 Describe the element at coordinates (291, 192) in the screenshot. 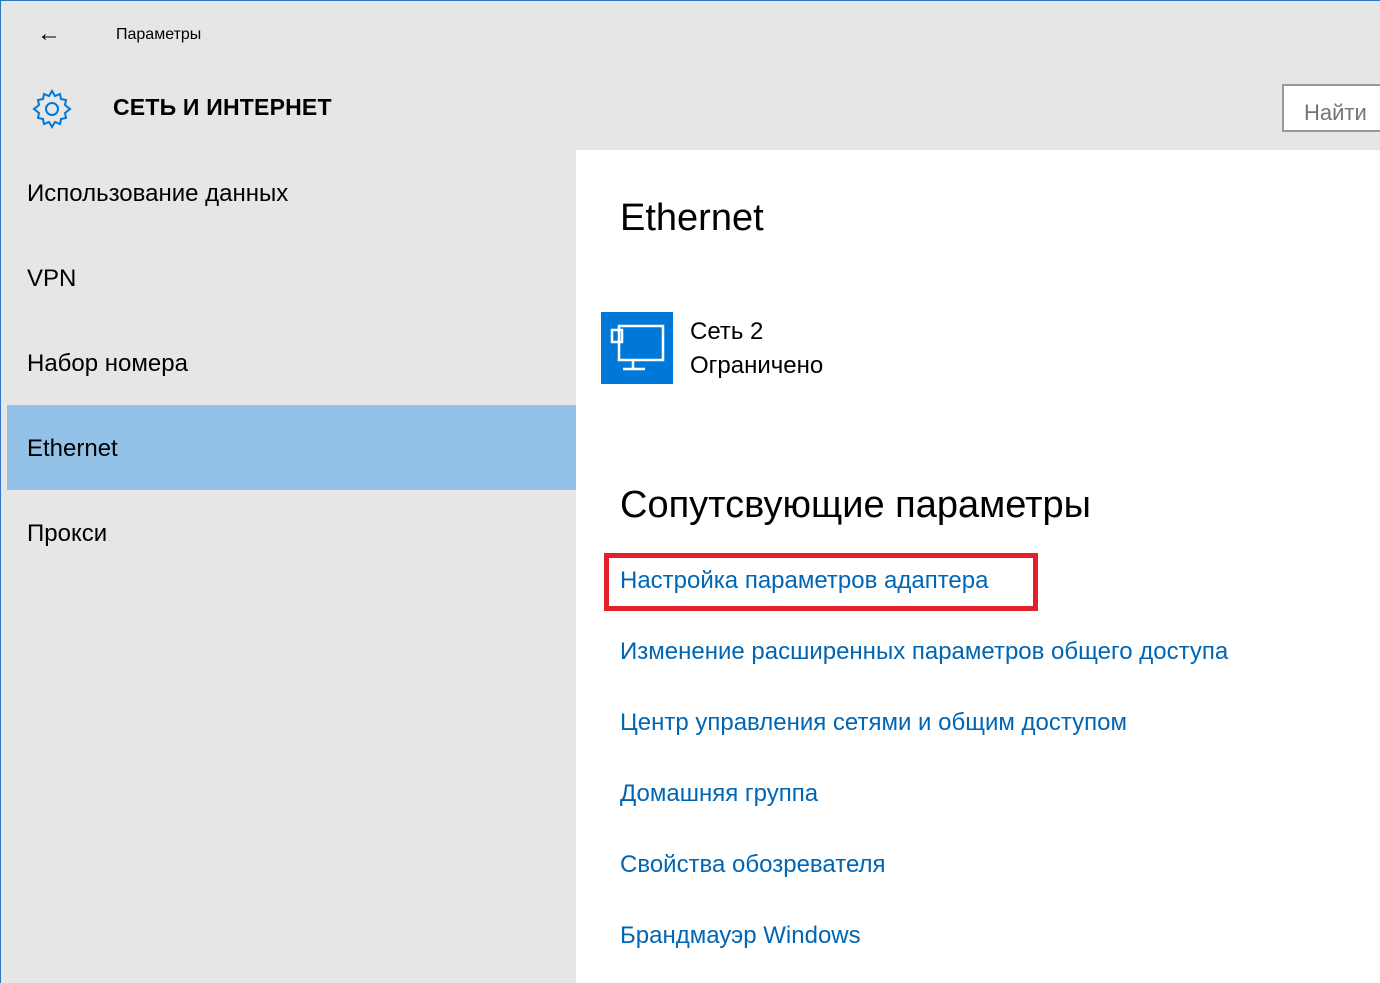

I see `sidebar-item-data-usage: Использование данных` at that location.